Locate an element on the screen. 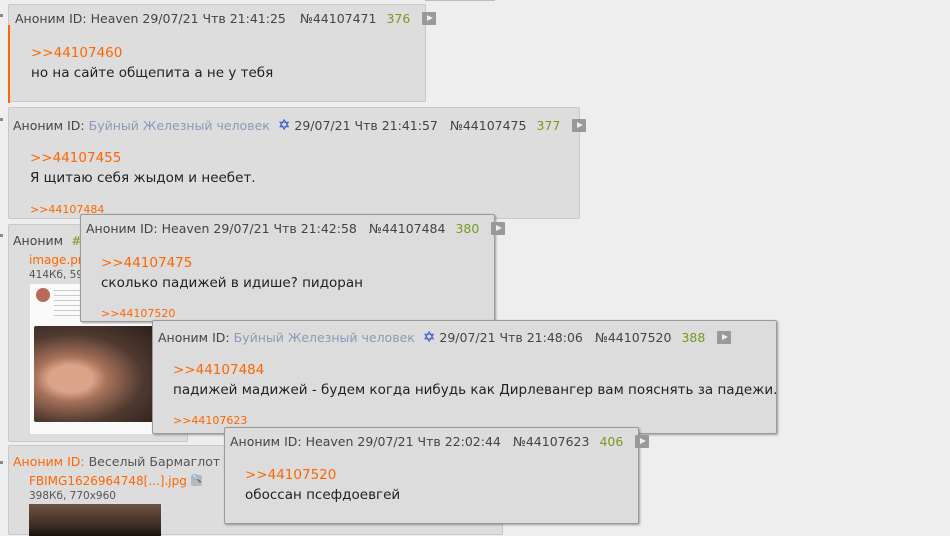 This screenshot has width=950, height=536. backlink: >>44107520 is located at coordinates (138, 313).